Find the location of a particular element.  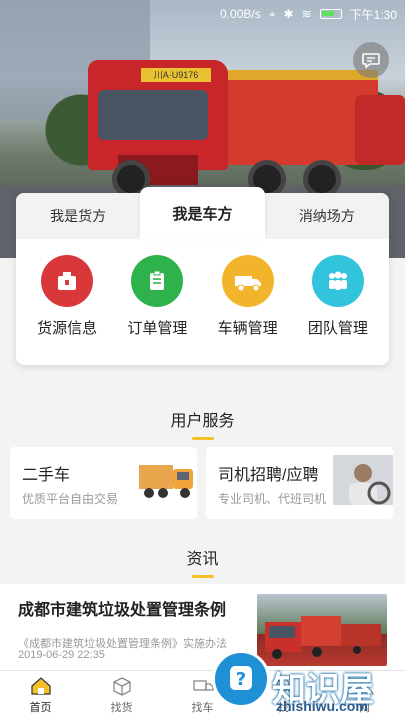

feature-label: 货源信息 is located at coordinates (67, 328).